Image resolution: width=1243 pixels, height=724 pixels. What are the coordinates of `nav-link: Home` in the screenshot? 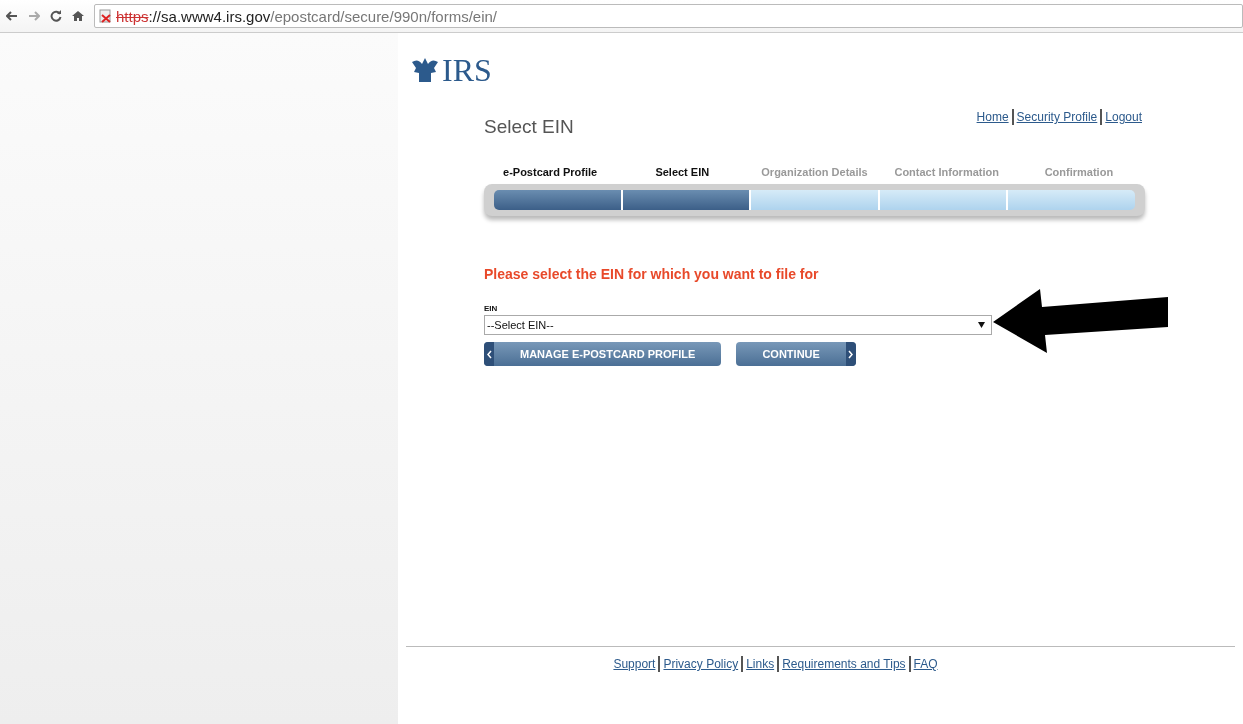 It's located at (992, 117).